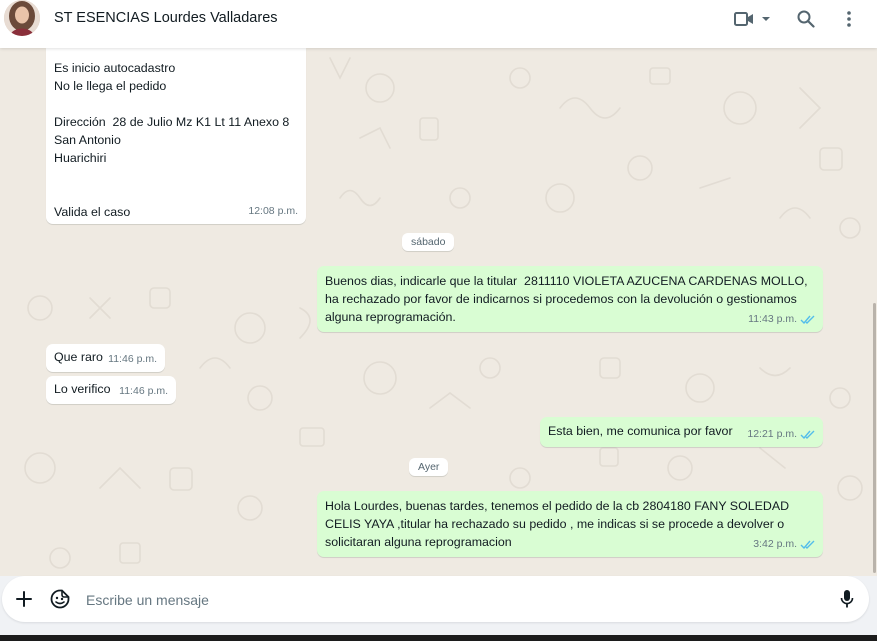  What do you see at coordinates (772, 434) in the screenshot?
I see `message-timestamp: 12:21 p.m.` at bounding box center [772, 434].